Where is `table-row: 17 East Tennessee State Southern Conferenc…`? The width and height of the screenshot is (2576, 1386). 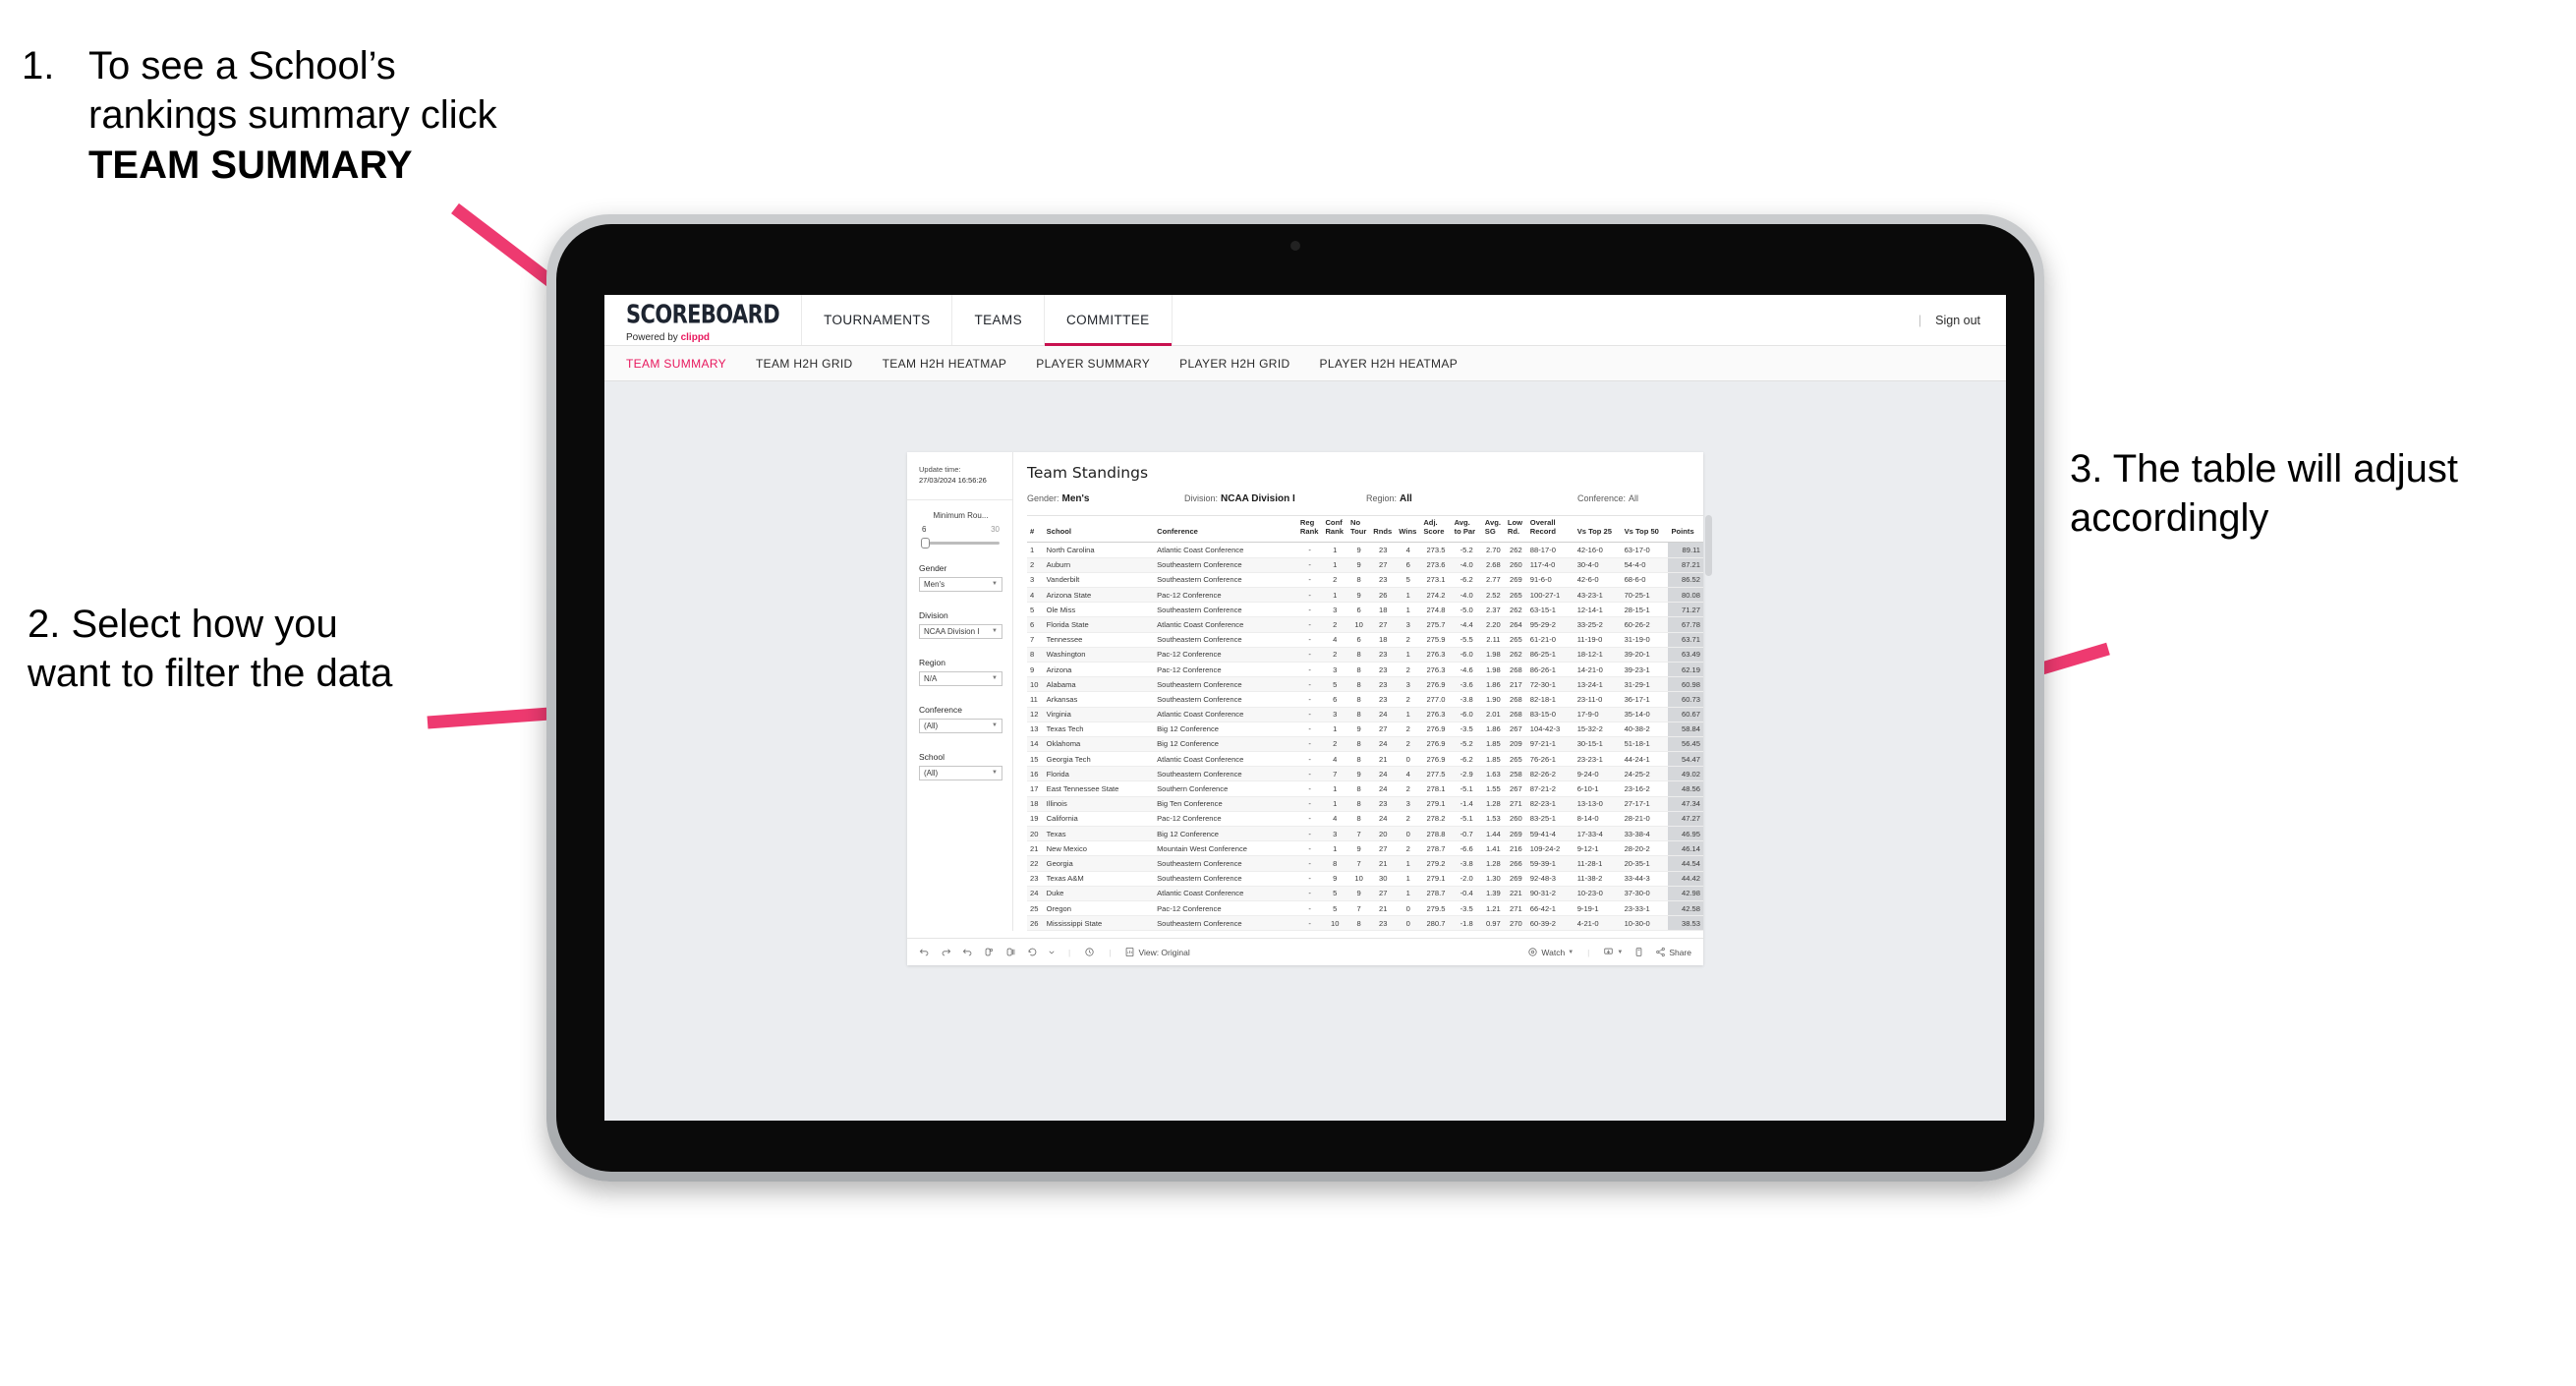 table-row: 17 East Tennessee State Southern Conferenc… is located at coordinates (1365, 788).